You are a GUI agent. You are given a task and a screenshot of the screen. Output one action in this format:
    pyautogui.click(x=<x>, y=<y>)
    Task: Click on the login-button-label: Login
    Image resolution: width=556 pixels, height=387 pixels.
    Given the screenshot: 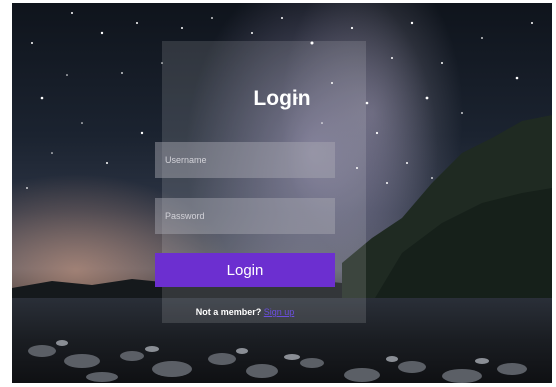 What is the action you would take?
    pyautogui.click(x=245, y=270)
    